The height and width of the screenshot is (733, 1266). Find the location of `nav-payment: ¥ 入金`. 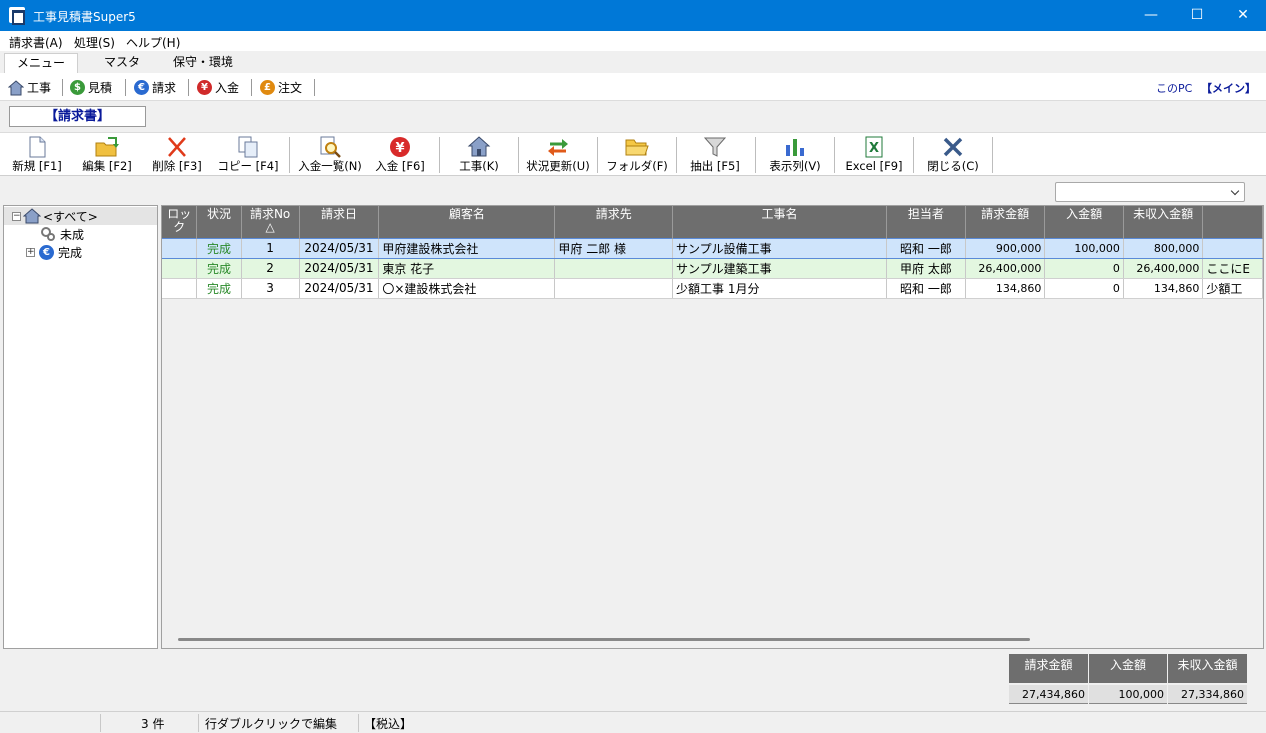

nav-payment: ¥ 入金 is located at coordinates (218, 87).